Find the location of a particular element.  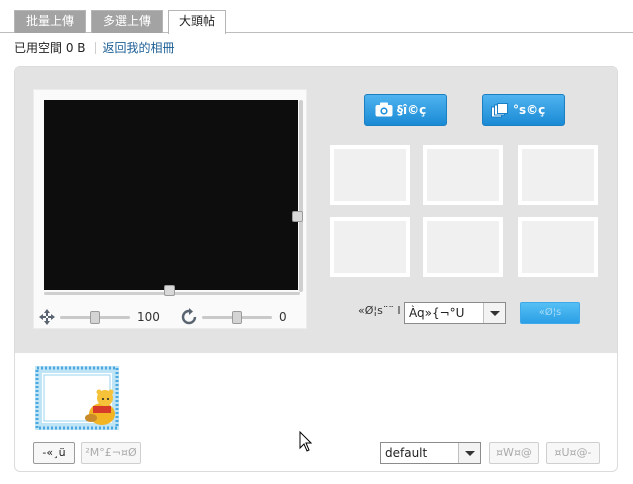

used-space-text: 已用空間 0 B is located at coordinates (50, 48).